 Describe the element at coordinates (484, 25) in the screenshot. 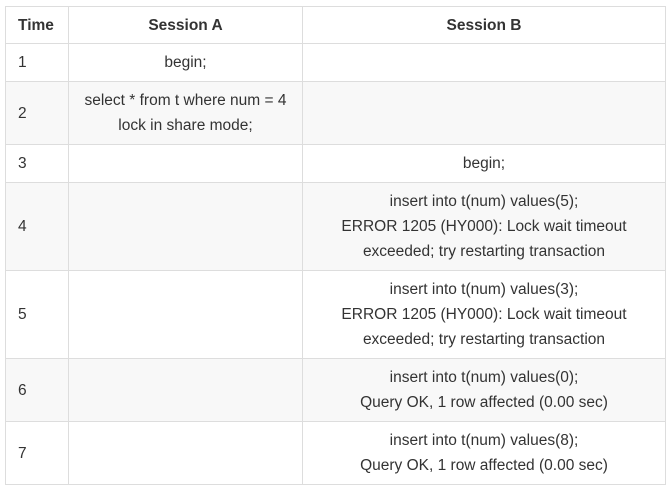

I see `header-session-b: Session B` at that location.